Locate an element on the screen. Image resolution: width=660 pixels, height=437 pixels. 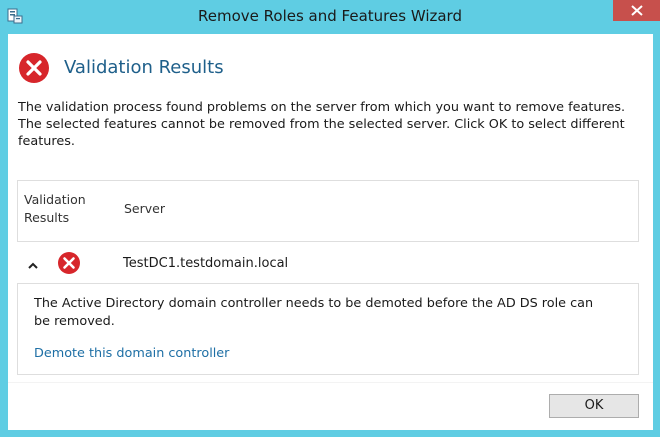
description-line: features. is located at coordinates (46, 141).